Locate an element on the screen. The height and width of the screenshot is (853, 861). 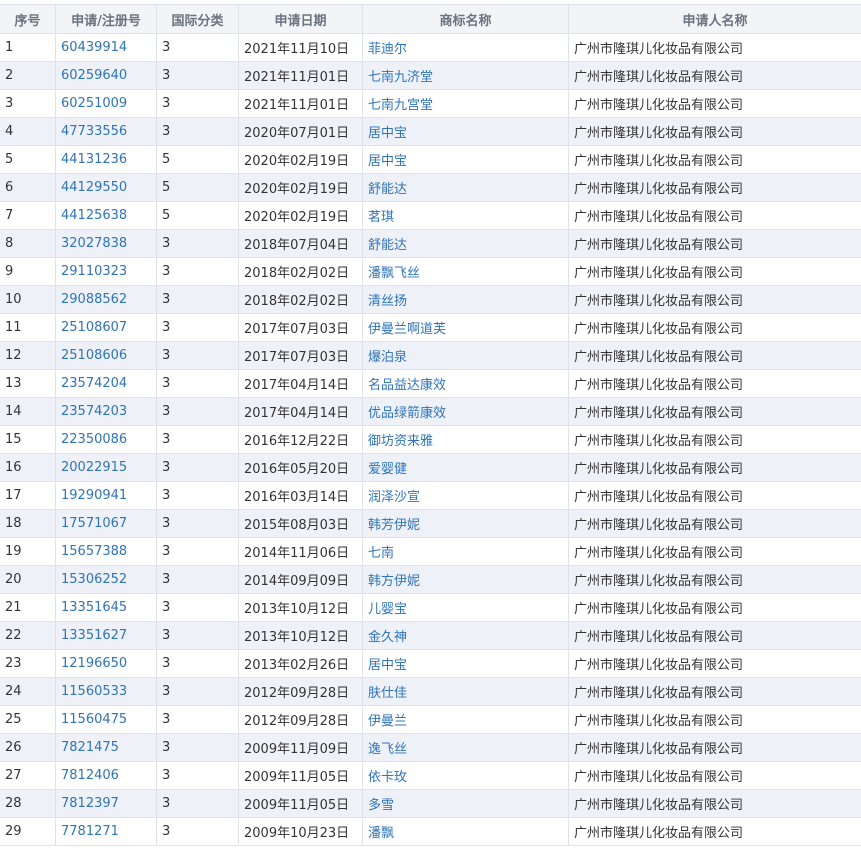
table-cell-registration-number: 25108607 is located at coordinates (106, 328).